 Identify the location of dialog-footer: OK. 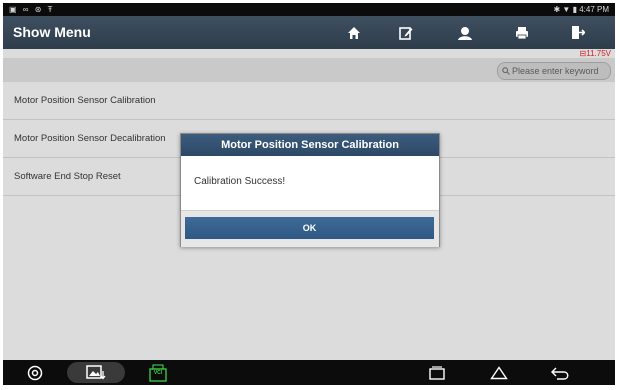
(310, 228).